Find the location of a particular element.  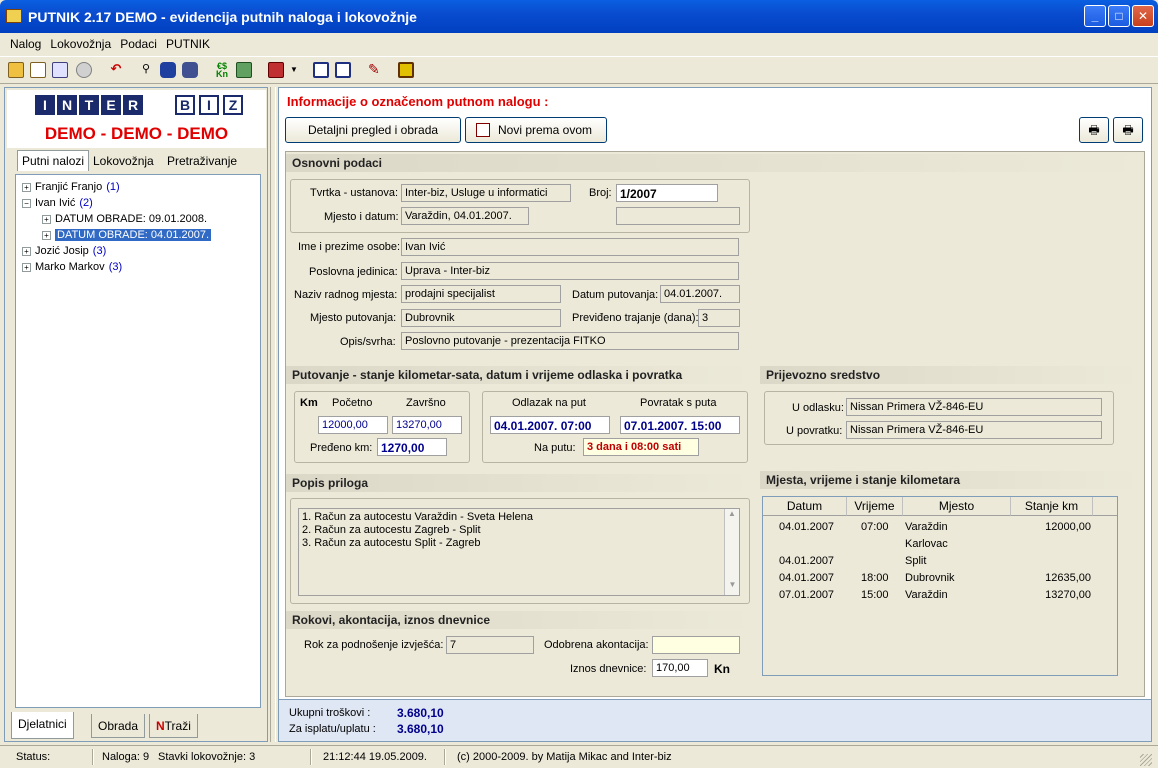

table-row: Karlovac is located at coordinates (928, 544).